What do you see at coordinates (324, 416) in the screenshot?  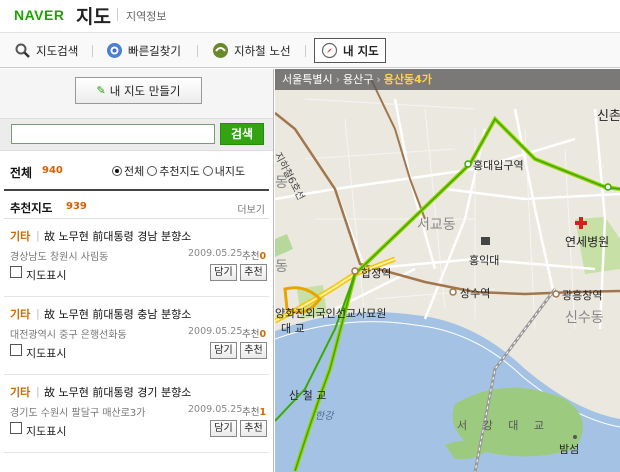 I see `map-label-hangang: 한강` at bounding box center [324, 416].